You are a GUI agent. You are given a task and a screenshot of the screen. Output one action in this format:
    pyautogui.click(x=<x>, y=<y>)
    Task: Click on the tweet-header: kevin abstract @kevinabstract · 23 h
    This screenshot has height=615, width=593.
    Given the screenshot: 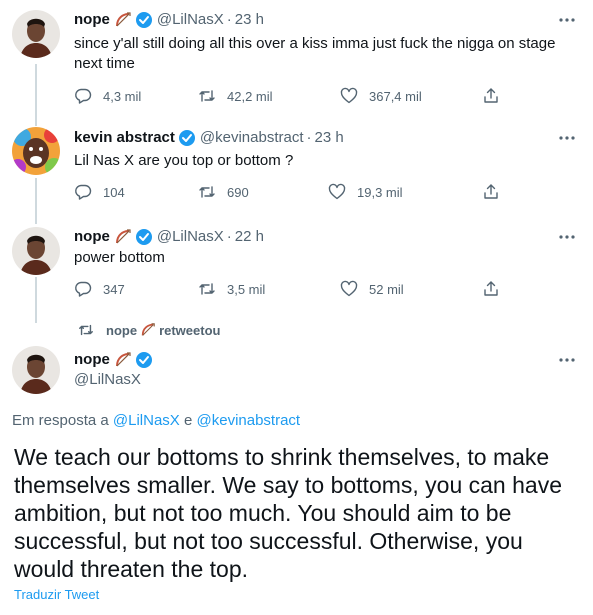 What is the action you would take?
    pyautogui.click(x=209, y=138)
    